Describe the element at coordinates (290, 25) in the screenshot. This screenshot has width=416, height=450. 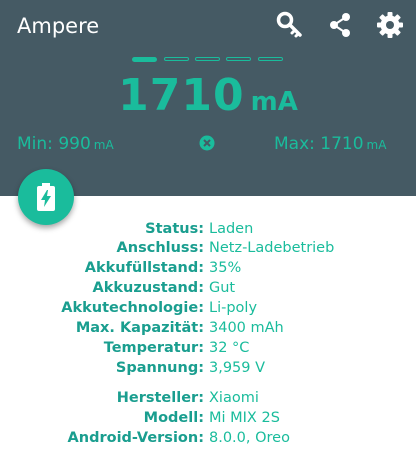
I see `key-icon` at that location.